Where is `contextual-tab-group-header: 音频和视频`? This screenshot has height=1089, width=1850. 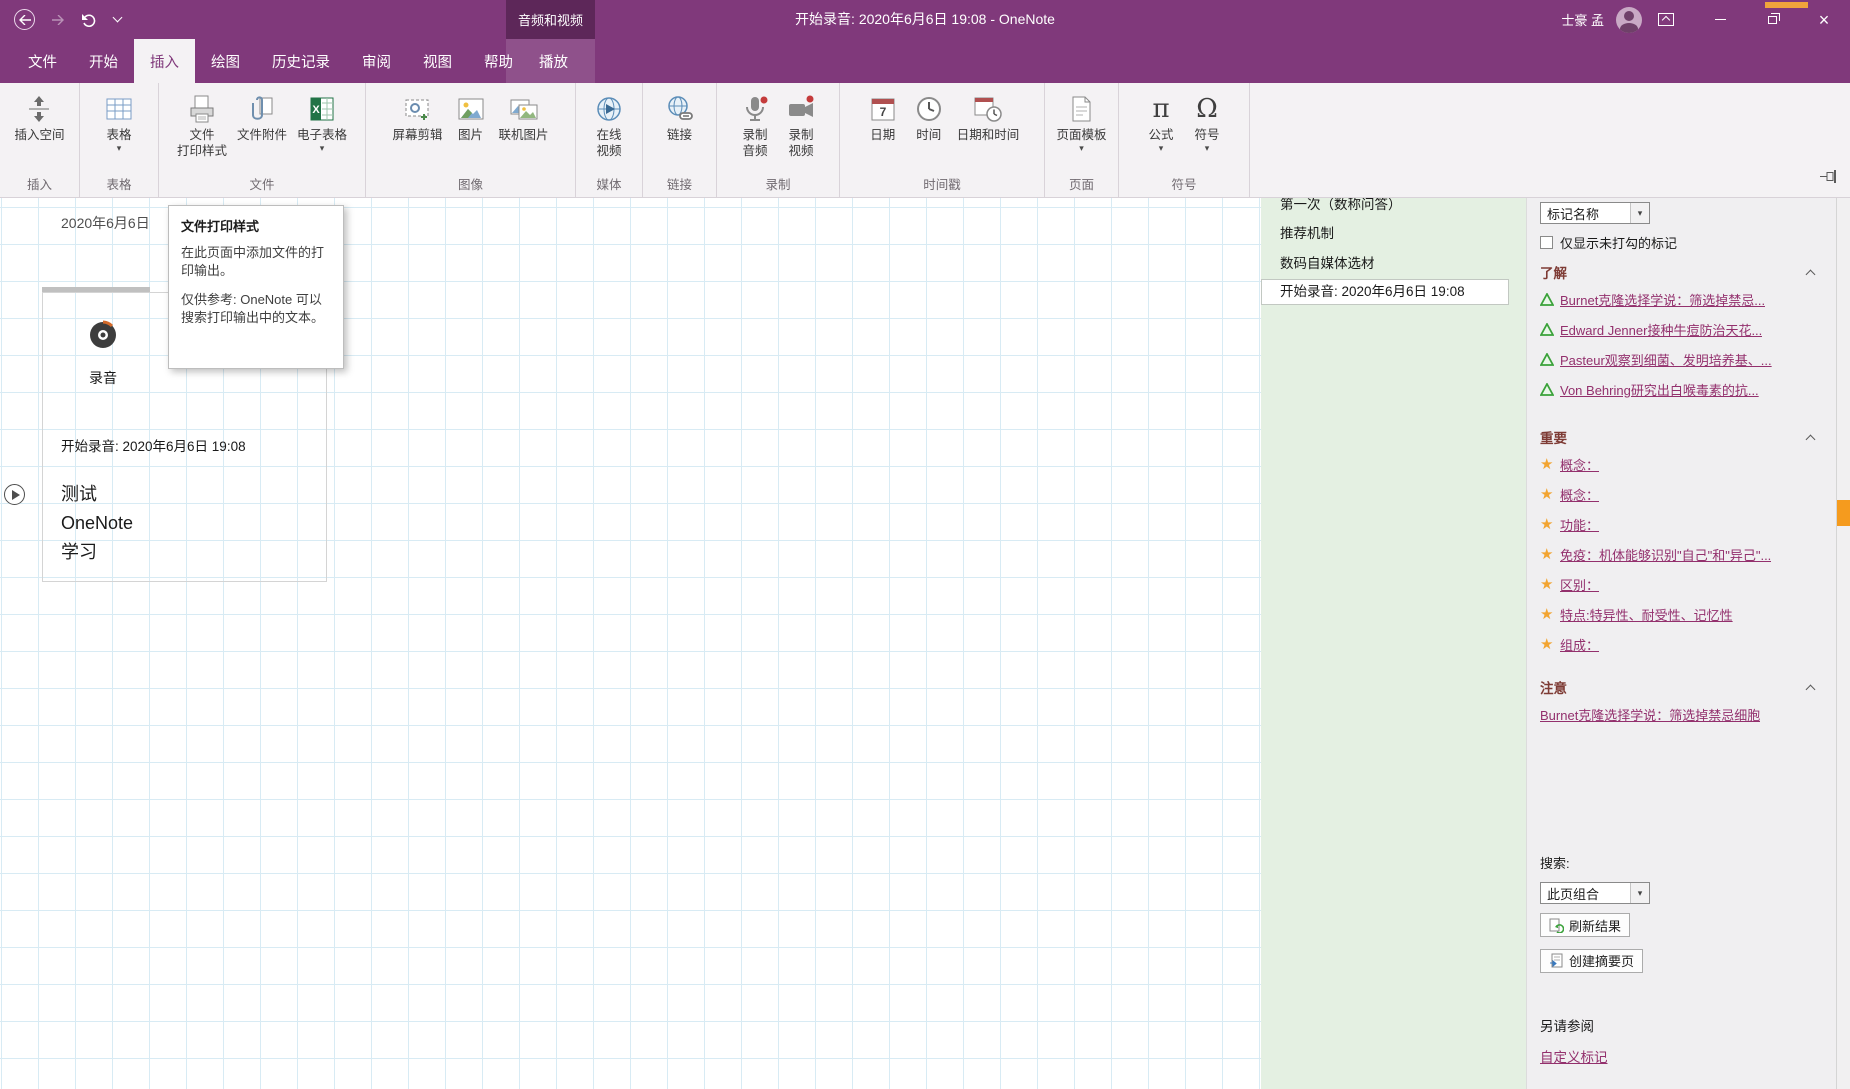 contextual-tab-group-header: 音频和视频 is located at coordinates (550, 19).